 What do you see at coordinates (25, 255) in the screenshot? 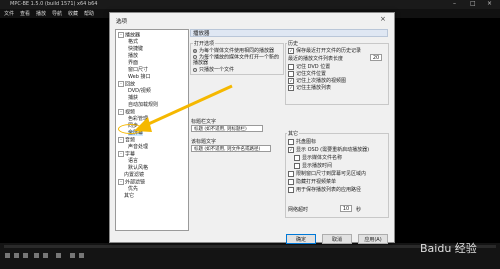
I see `stop-icon` at bounding box center [25, 255].